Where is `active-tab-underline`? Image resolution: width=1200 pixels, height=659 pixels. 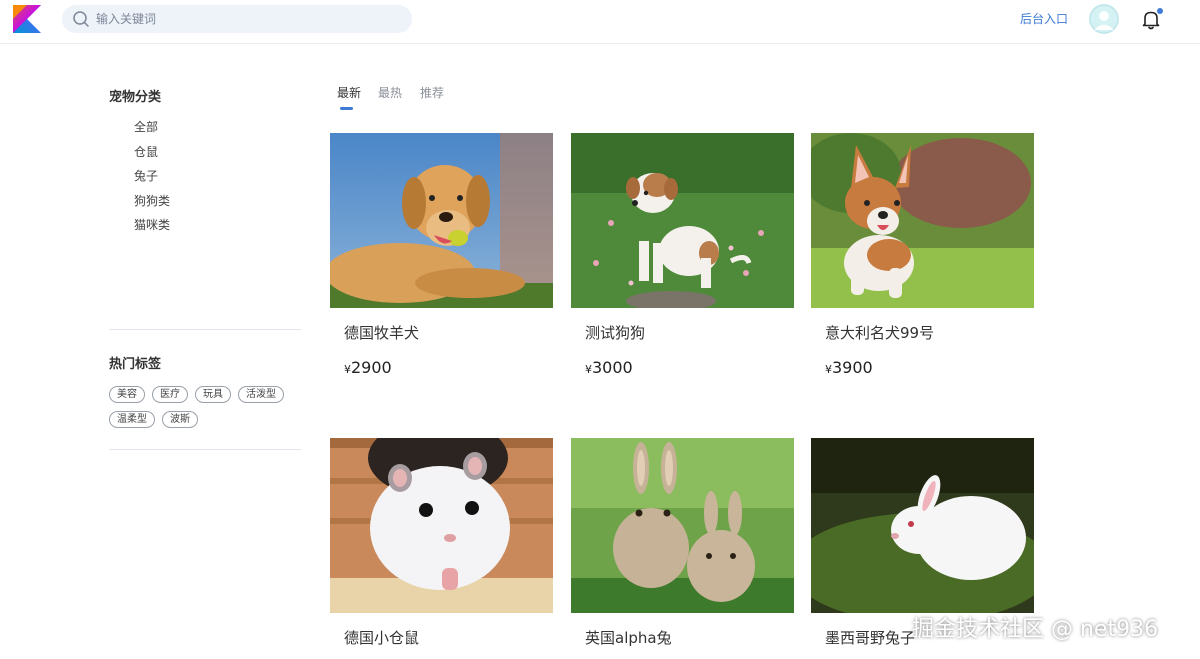
active-tab-underline is located at coordinates (346, 108).